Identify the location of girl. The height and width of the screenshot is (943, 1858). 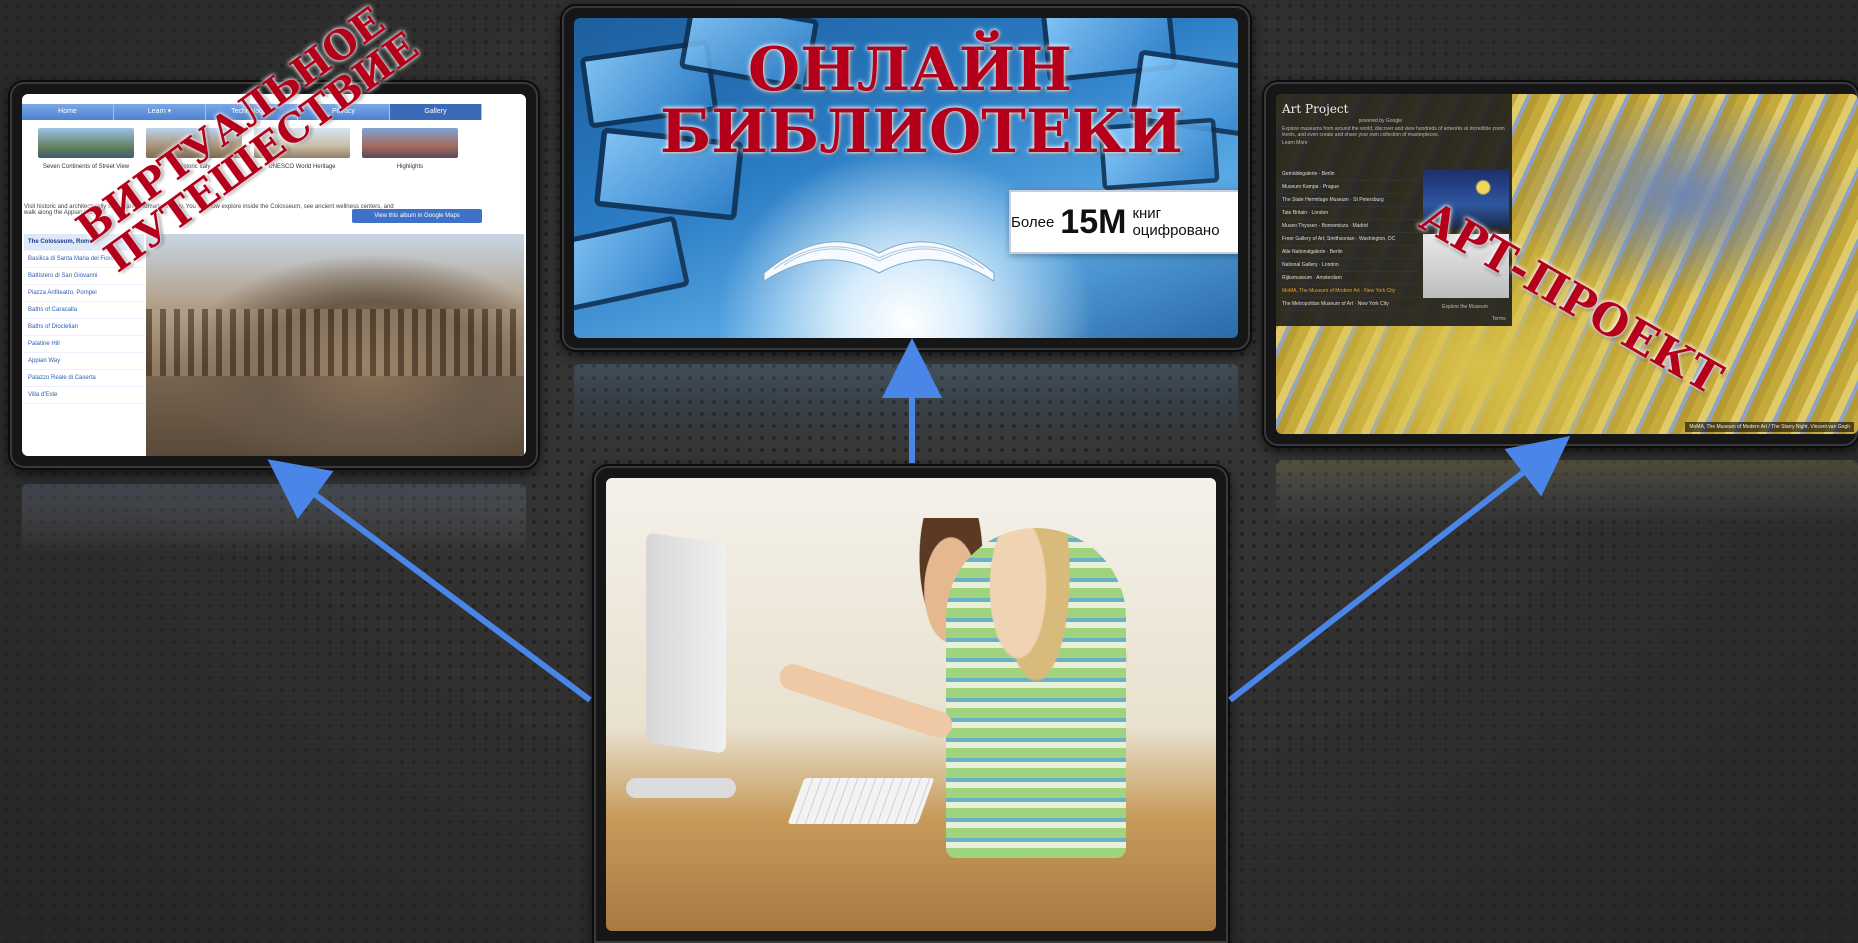
(1036, 693).